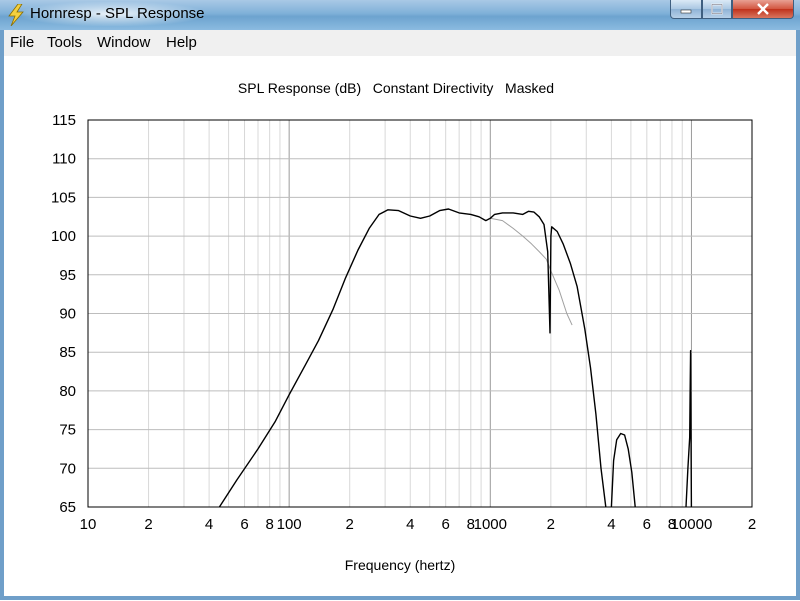 The height and width of the screenshot is (601, 800). What do you see at coordinates (67, 468) in the screenshot?
I see `y-tick-label: 70` at bounding box center [67, 468].